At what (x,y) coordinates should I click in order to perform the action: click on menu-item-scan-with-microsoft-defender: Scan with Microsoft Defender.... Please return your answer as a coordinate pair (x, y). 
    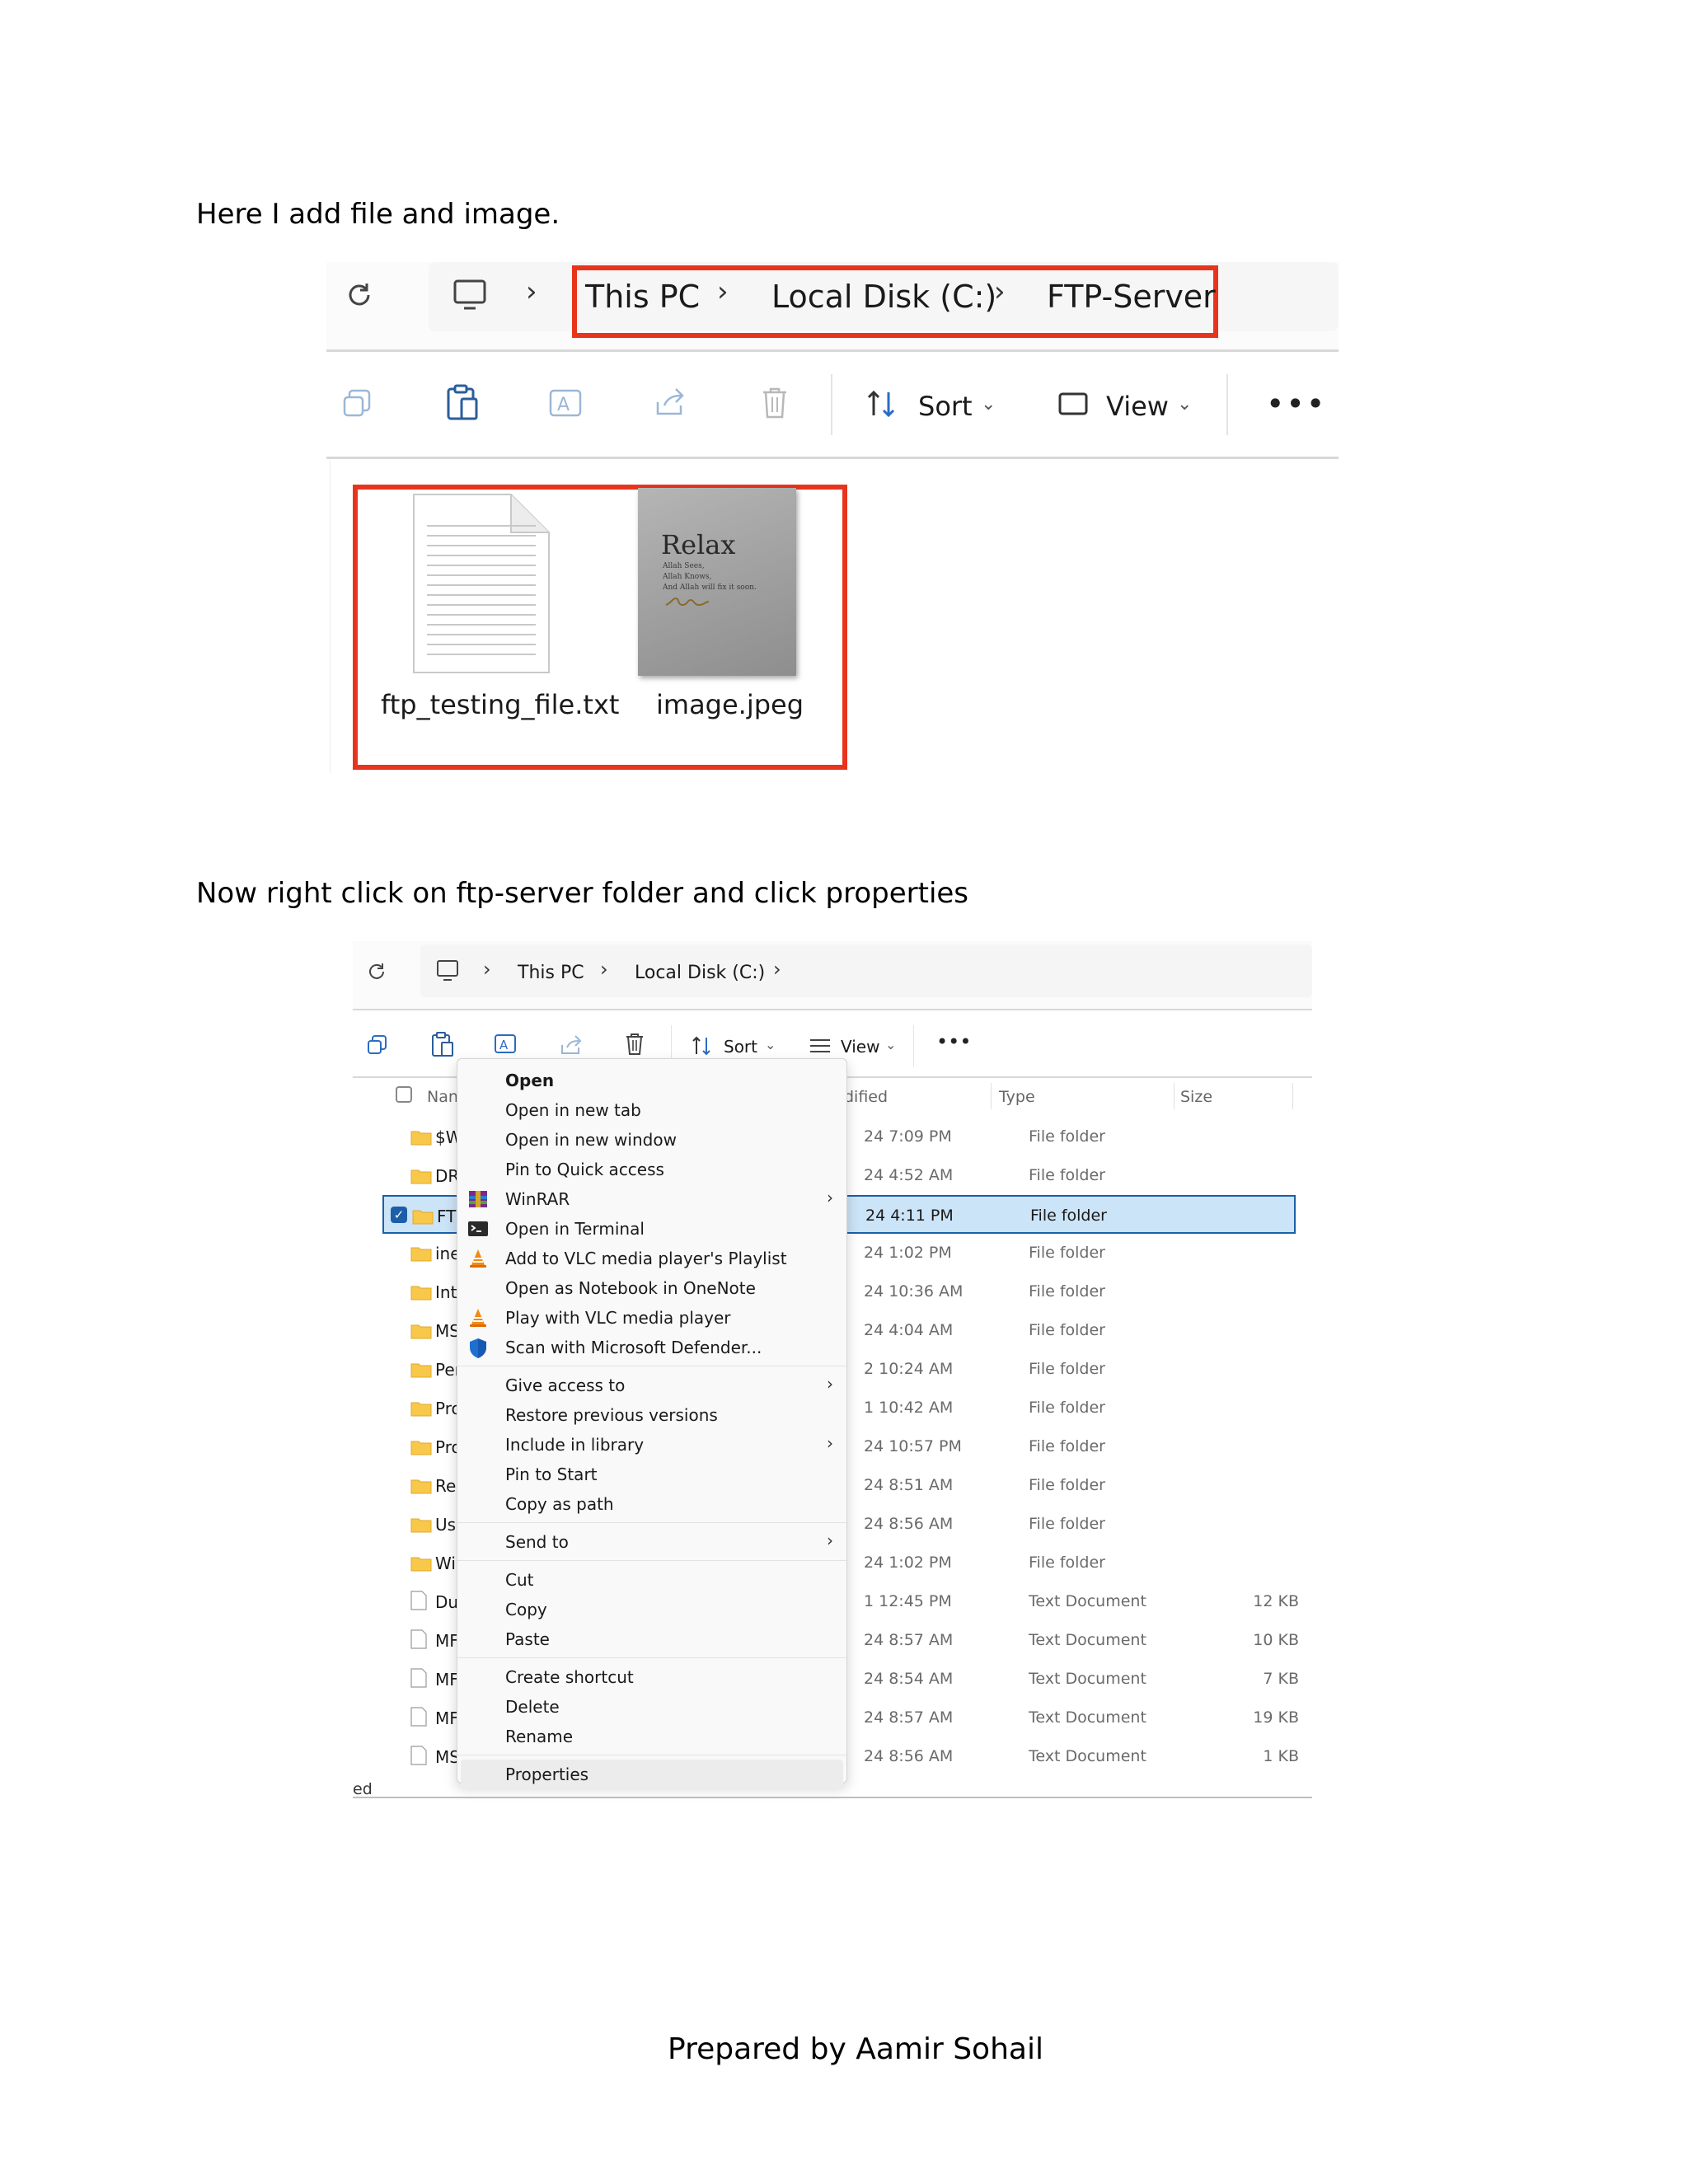
    Looking at the image, I should click on (652, 1347).